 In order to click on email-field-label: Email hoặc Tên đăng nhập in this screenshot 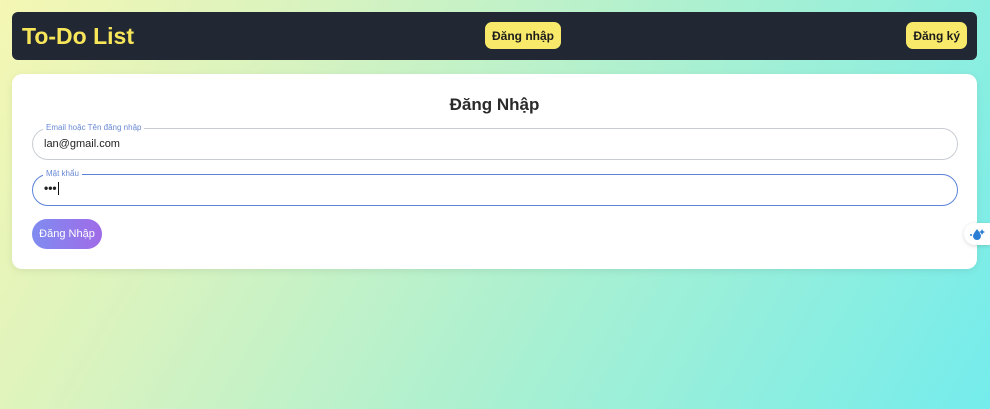, I will do `click(94, 128)`.